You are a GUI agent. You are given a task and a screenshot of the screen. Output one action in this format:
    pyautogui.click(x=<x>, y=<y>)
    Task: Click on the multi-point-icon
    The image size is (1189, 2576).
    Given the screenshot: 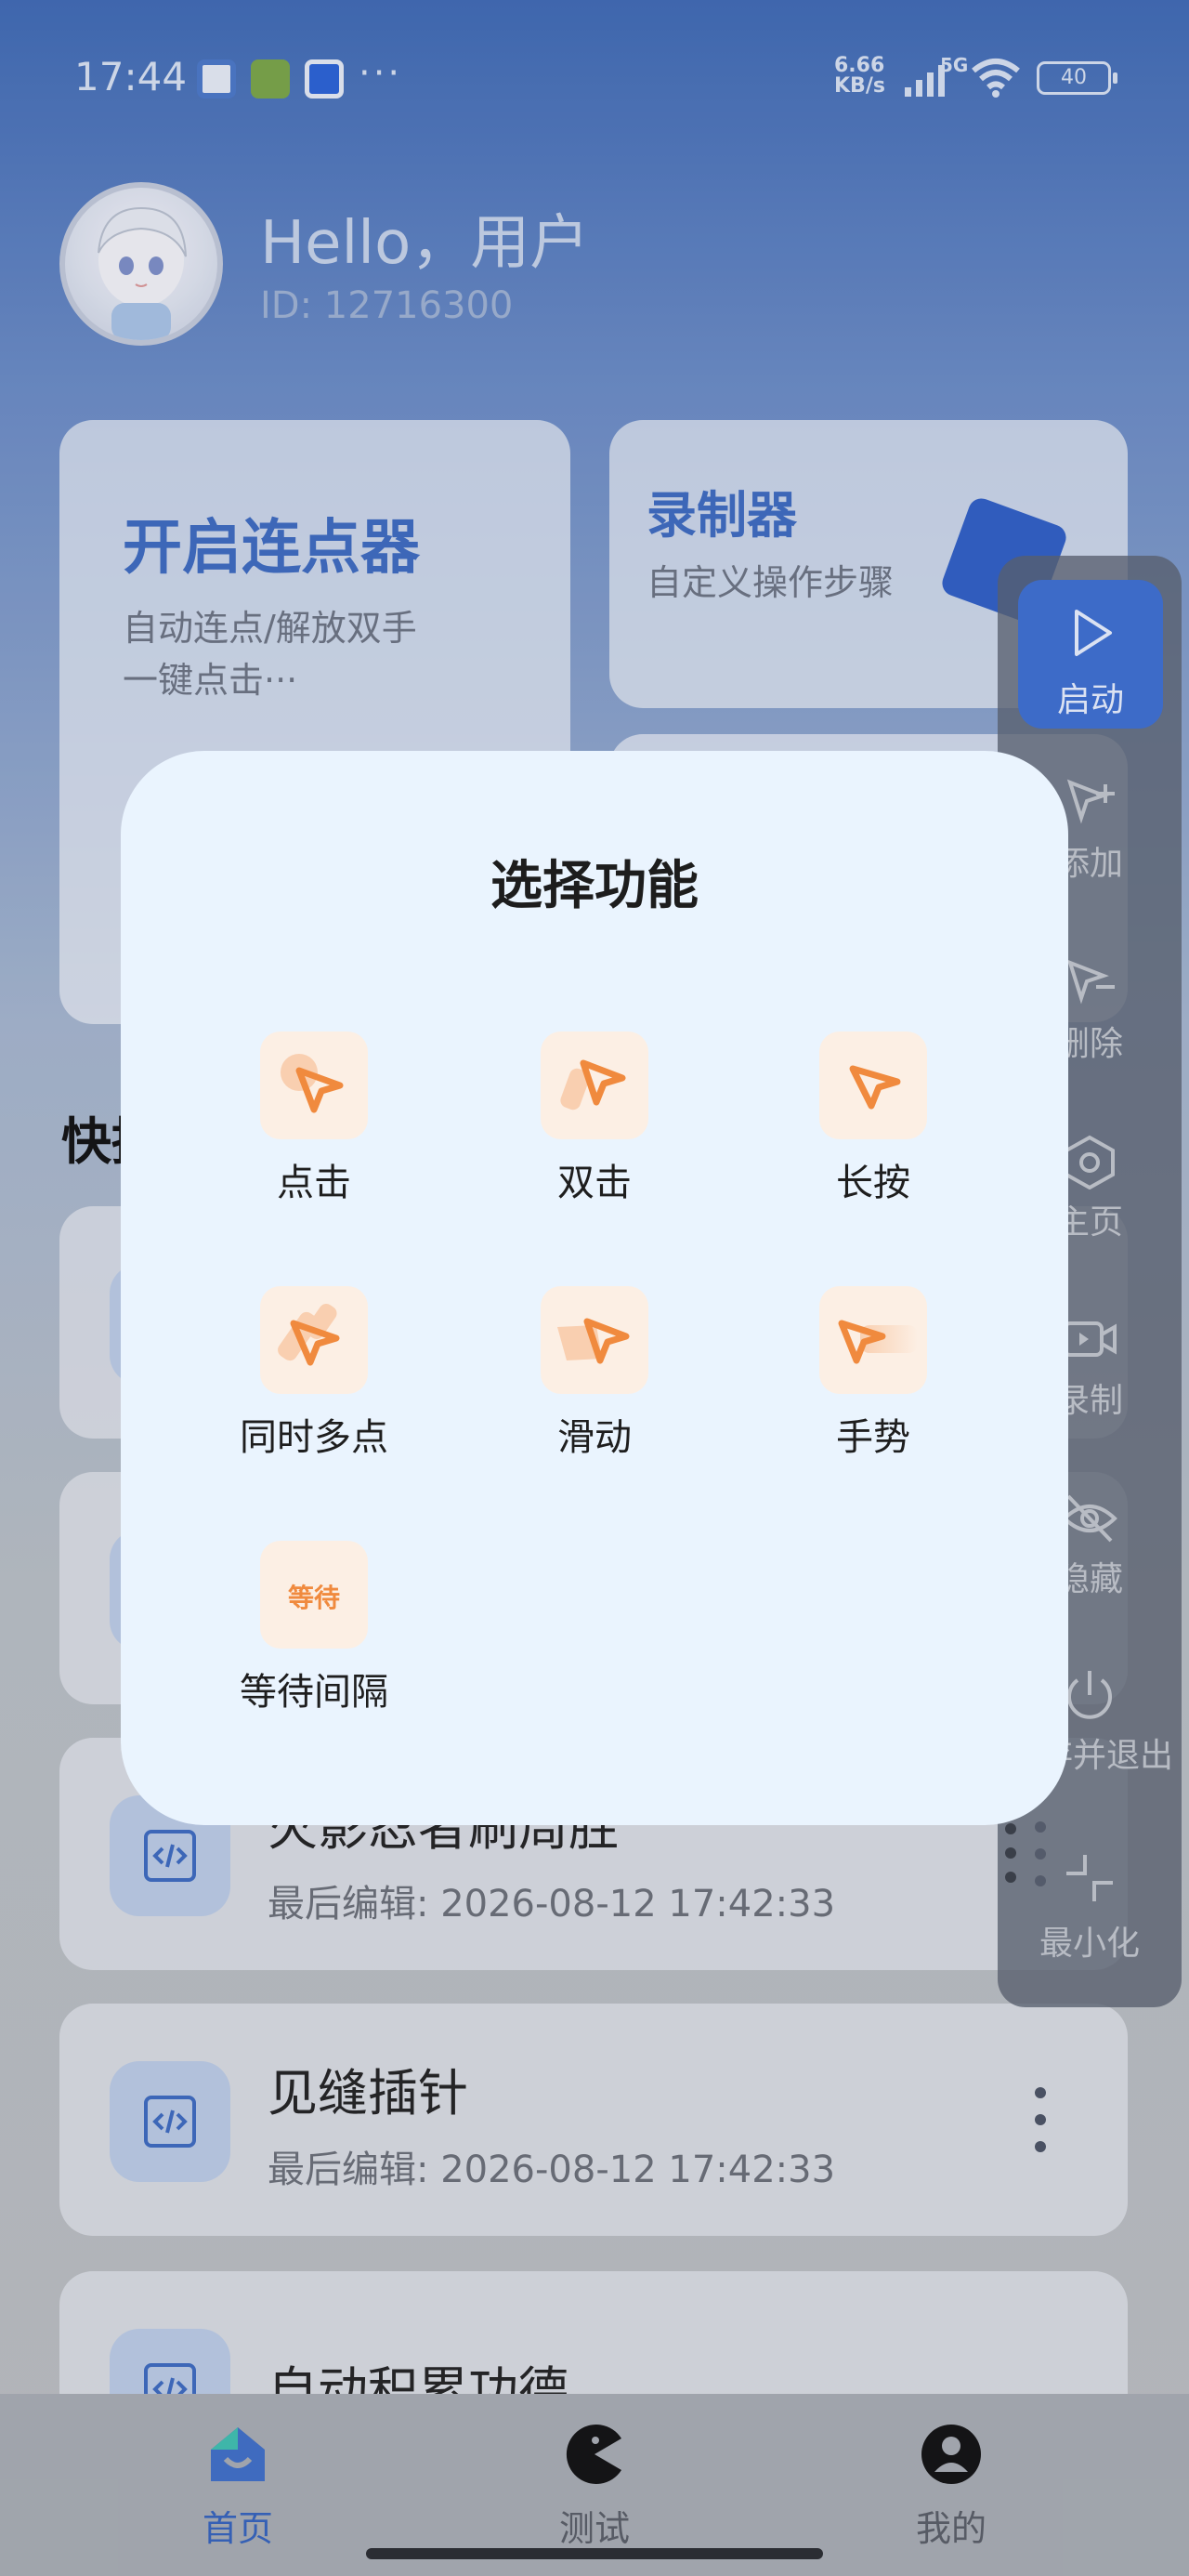 What is the action you would take?
    pyautogui.click(x=314, y=1340)
    